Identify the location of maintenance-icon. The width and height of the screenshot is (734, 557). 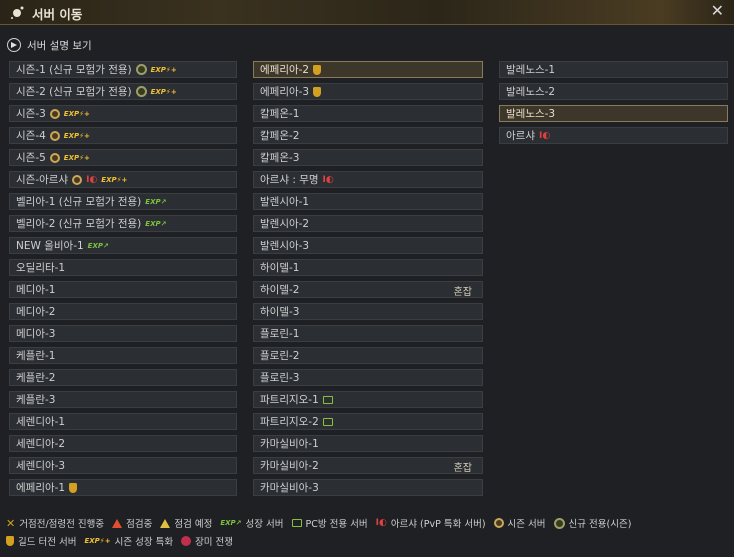
(117, 523).